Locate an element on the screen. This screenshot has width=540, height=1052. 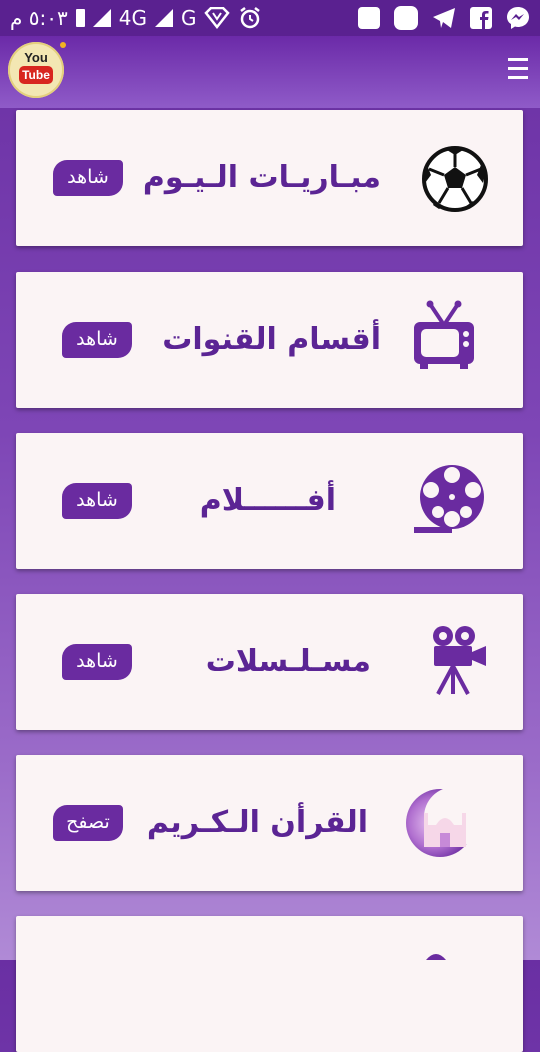
soccer-ball-icon is located at coordinates (455, 179).